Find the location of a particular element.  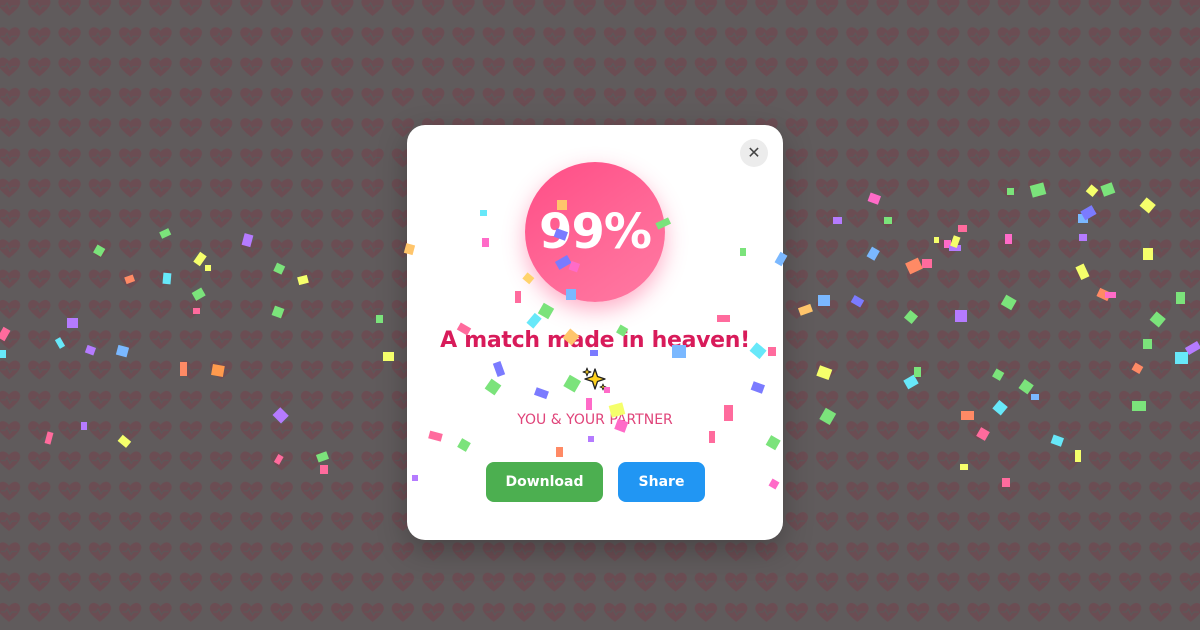

sparkles-icon is located at coordinates (594, 379).